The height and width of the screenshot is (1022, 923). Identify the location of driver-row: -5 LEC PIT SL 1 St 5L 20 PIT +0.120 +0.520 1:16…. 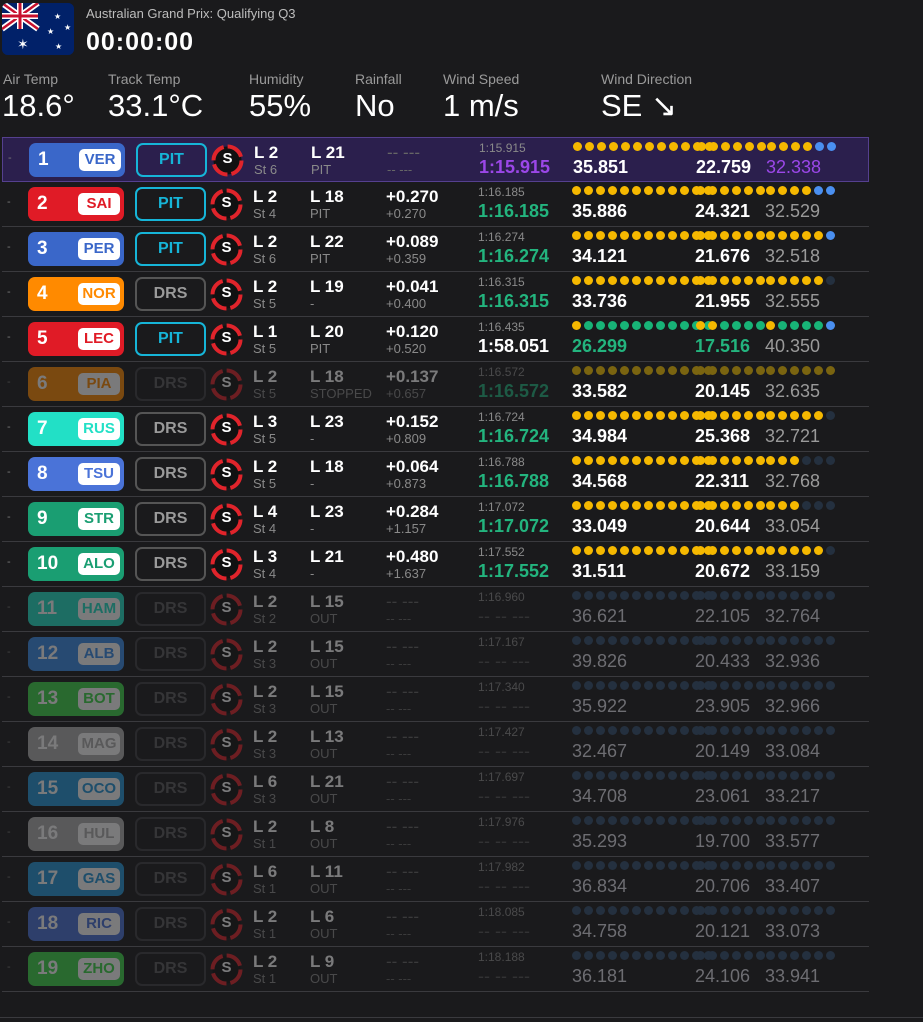
(435, 339).